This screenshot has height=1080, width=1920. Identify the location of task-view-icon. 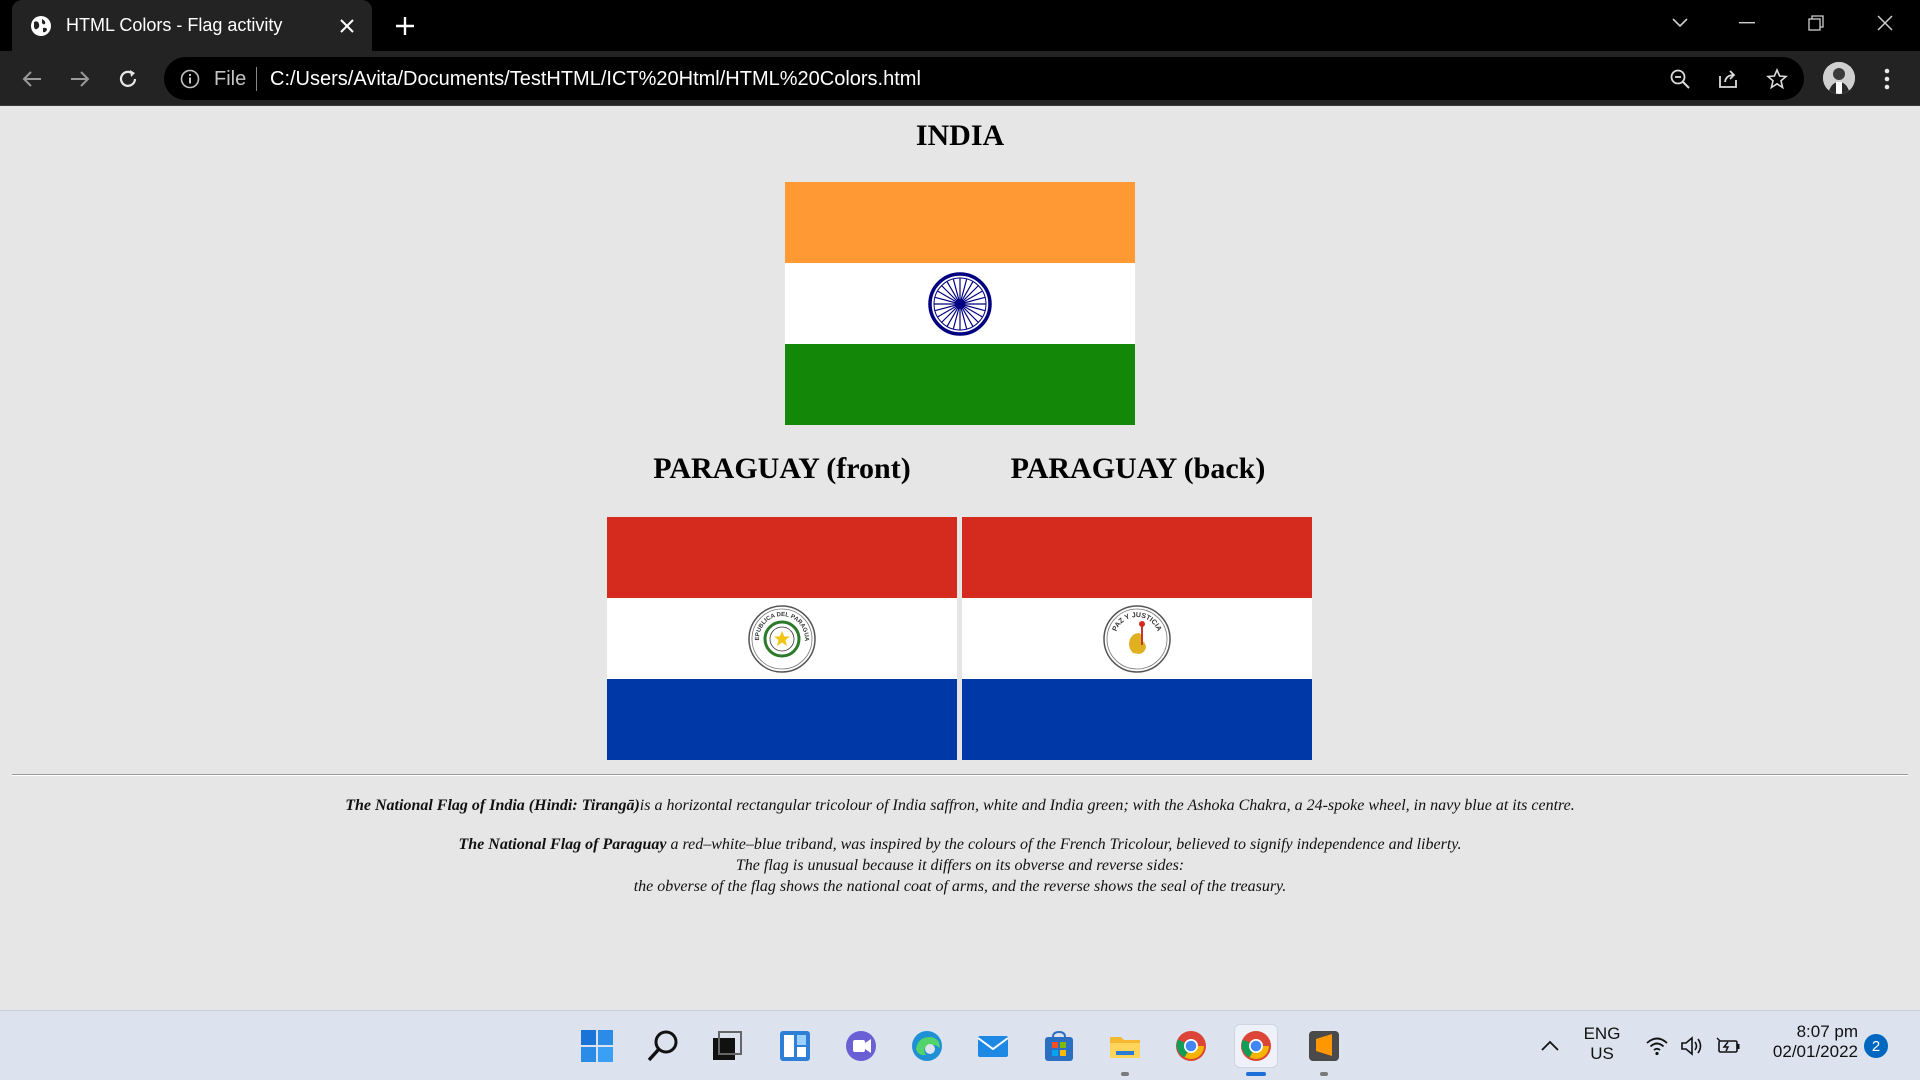
(727, 1046).